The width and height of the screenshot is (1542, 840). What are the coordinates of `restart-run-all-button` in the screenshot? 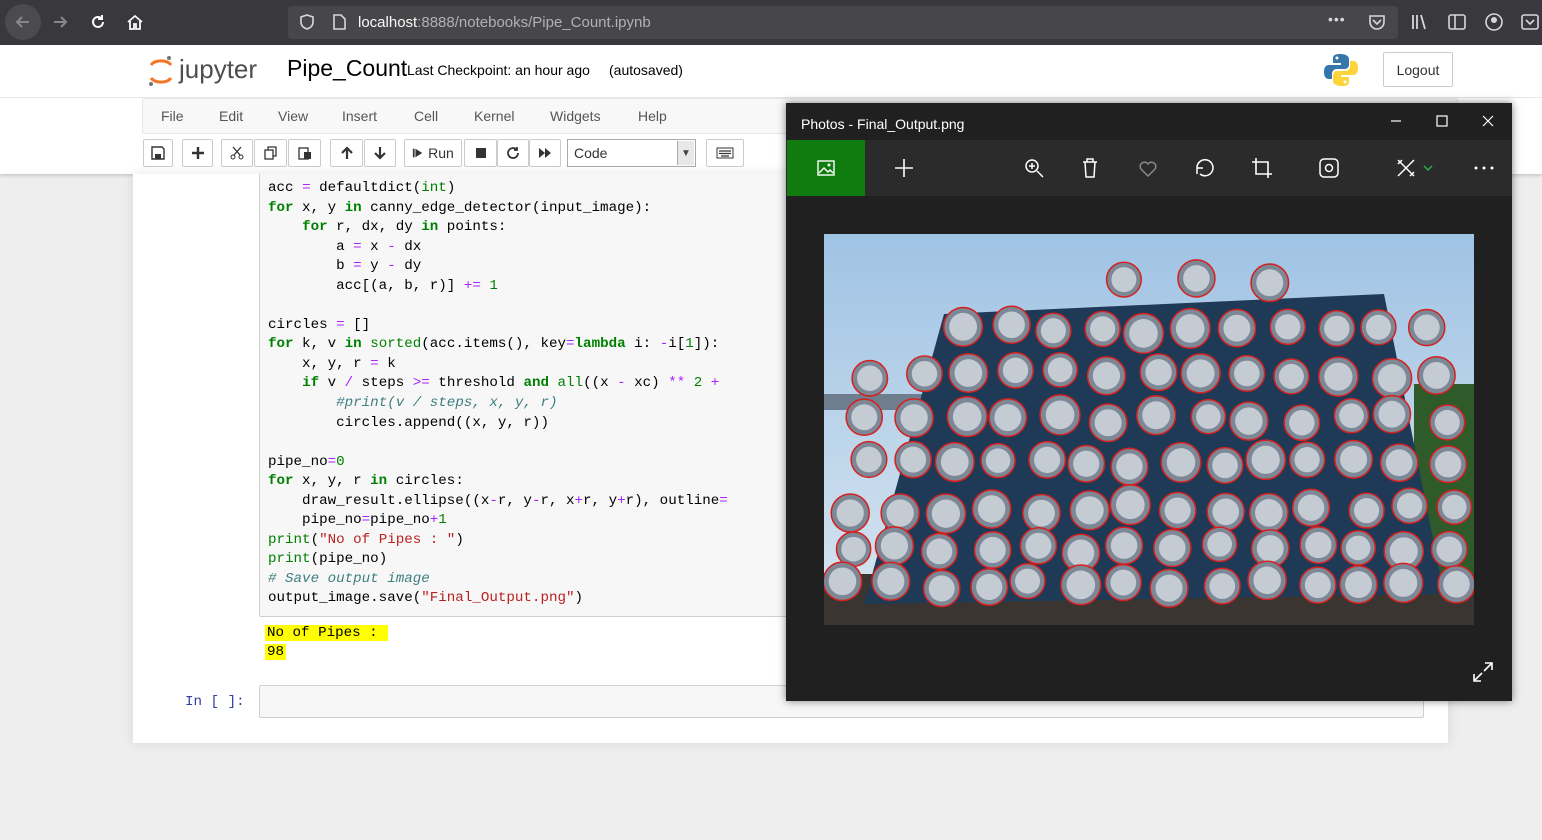 It's located at (545, 153).